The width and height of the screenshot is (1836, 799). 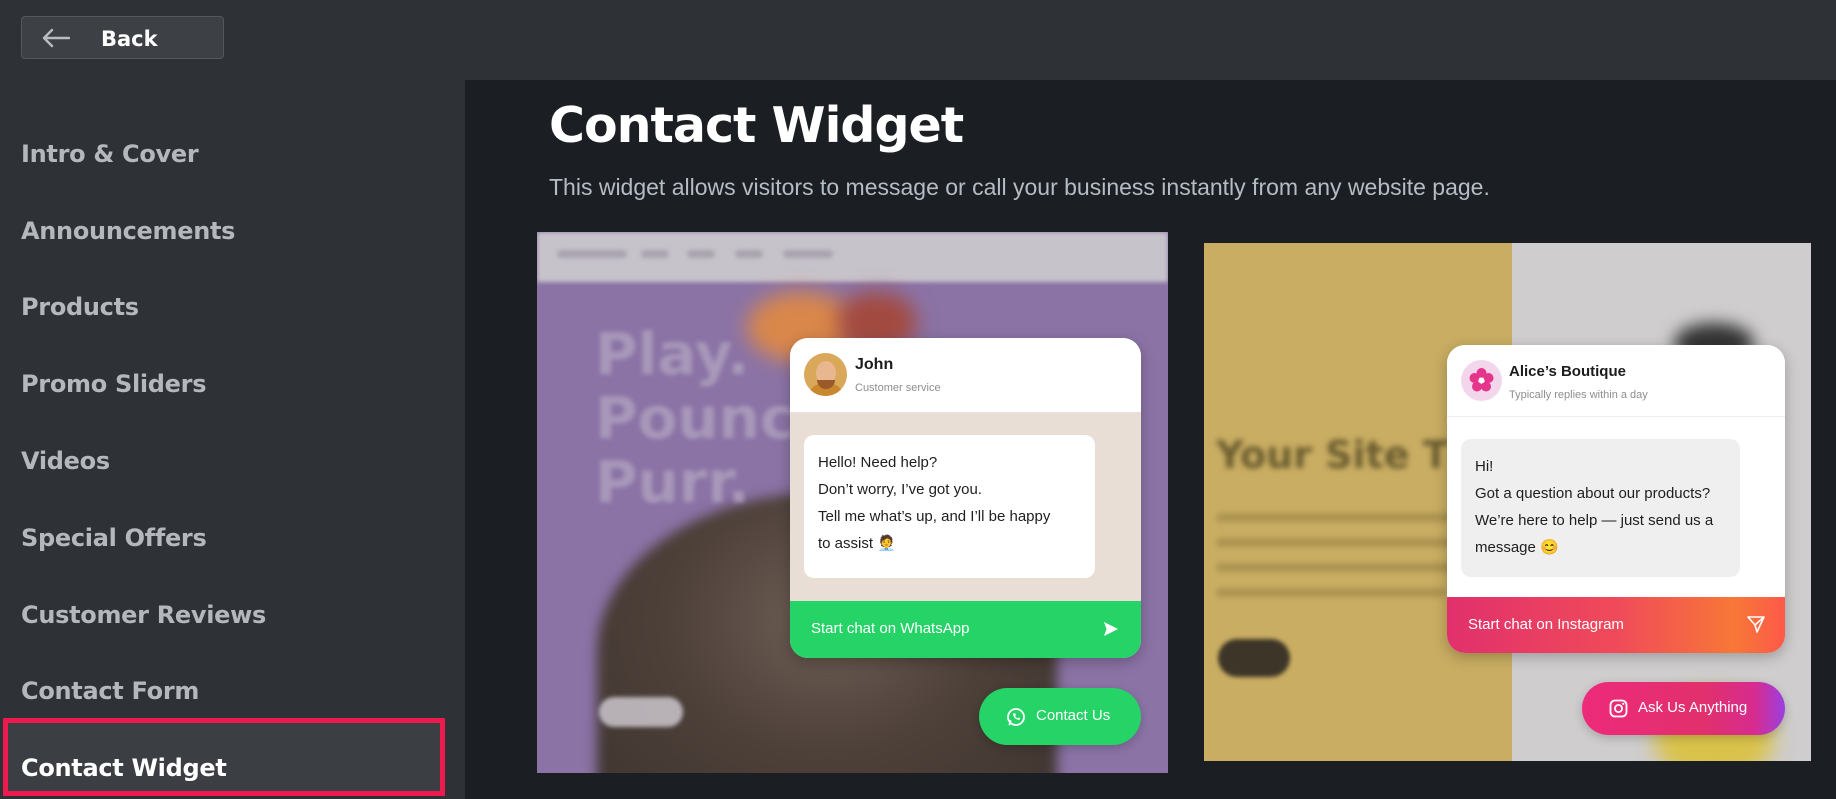 I want to click on message-line: We’re here to help — just send us a, so click(x=1594, y=520).